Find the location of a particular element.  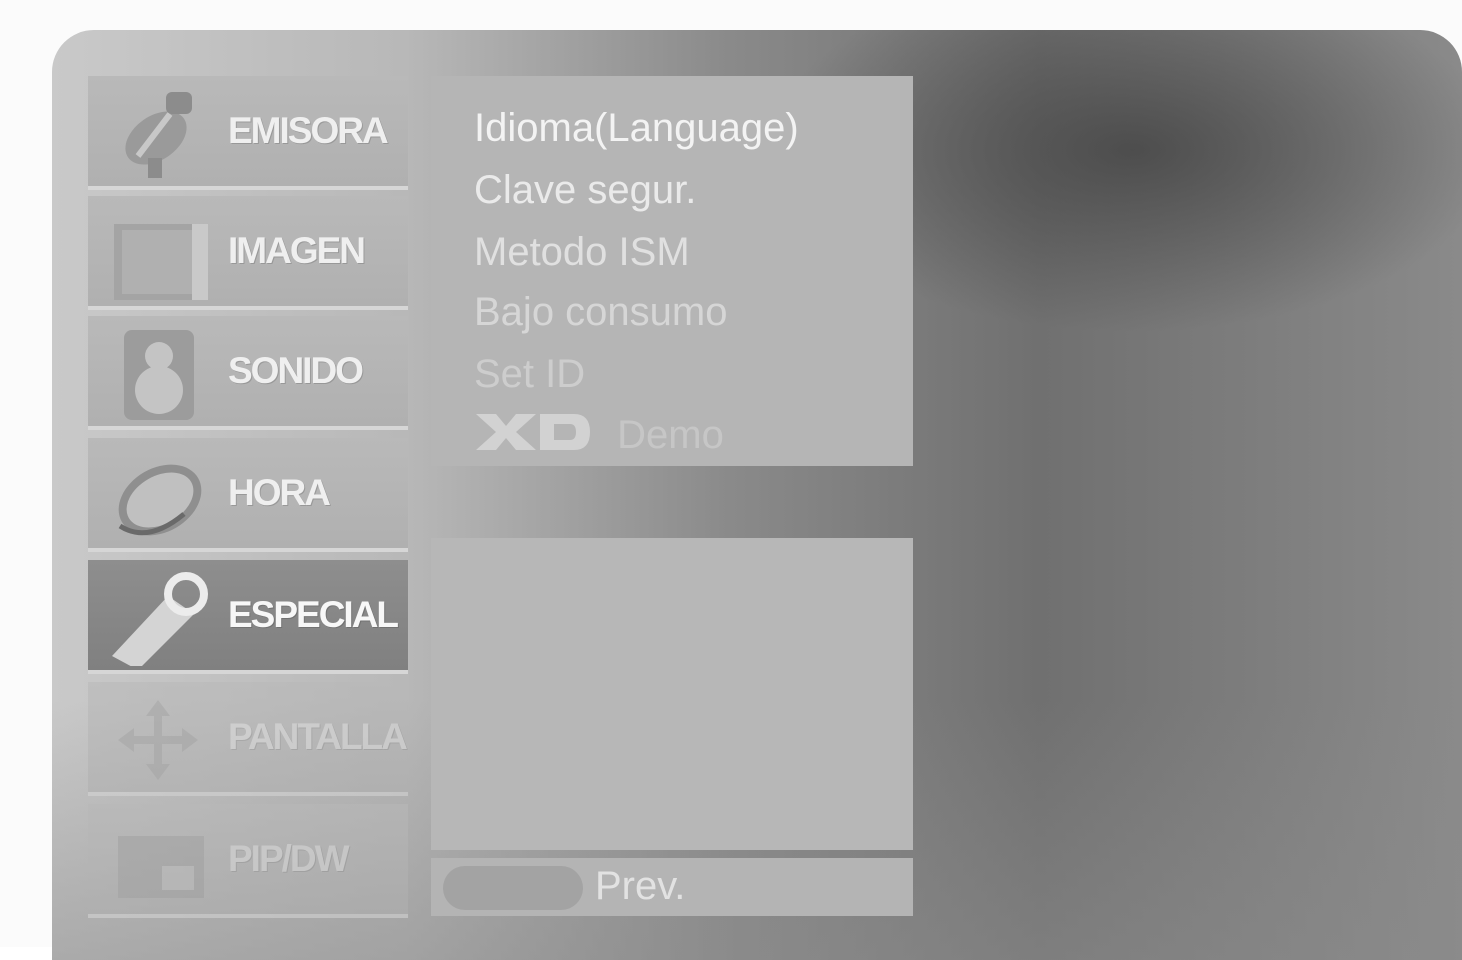

speaker-icon is located at coordinates (159, 375).